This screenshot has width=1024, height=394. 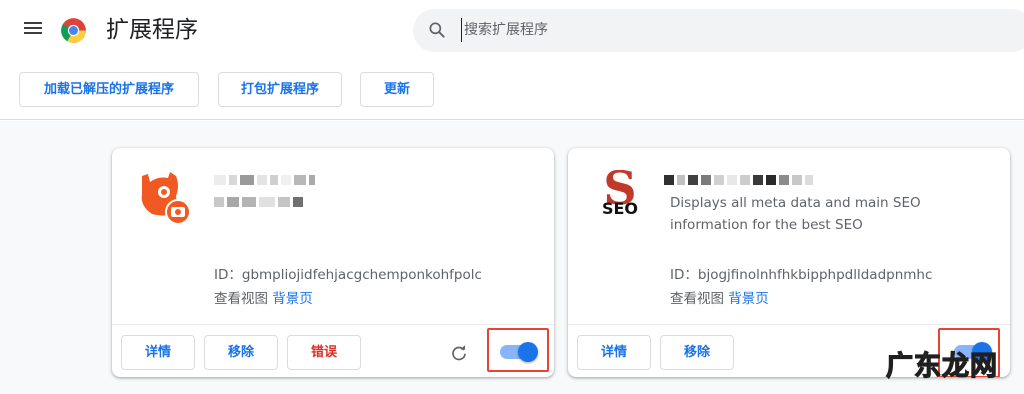 I want to click on reload-icon, so click(x=459, y=353).